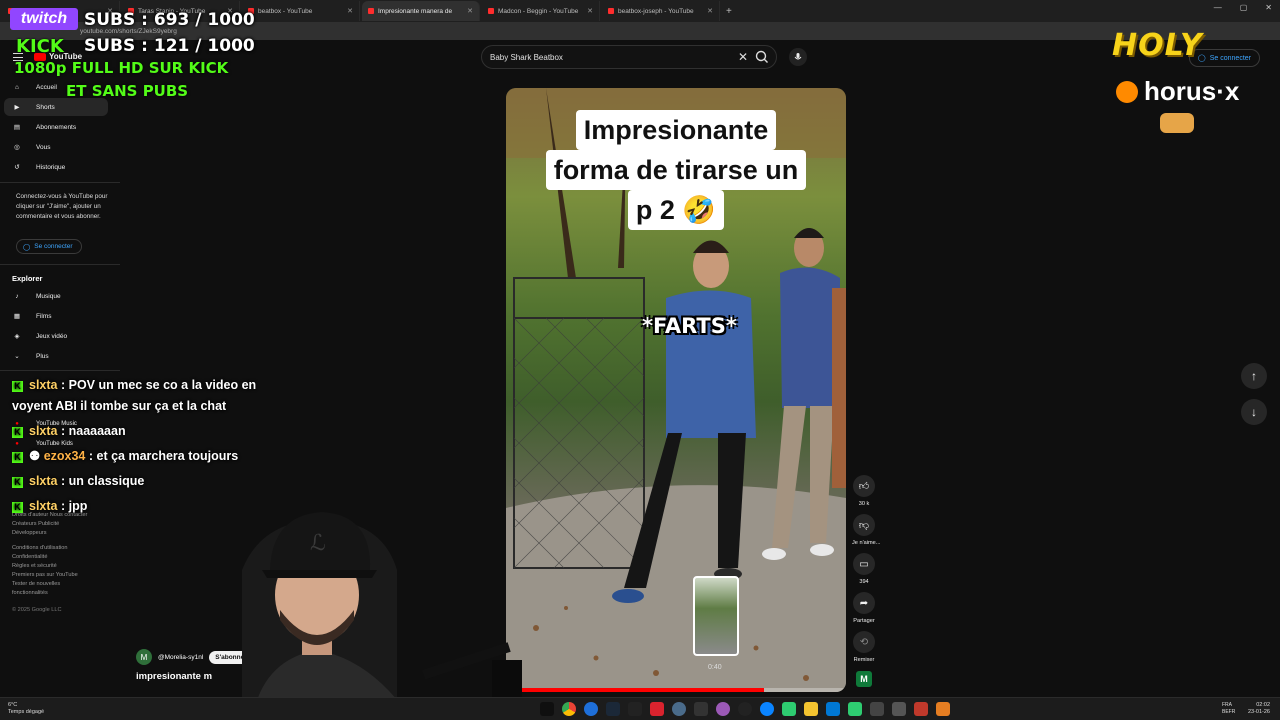 This screenshot has height=720, width=1280. What do you see at coordinates (44, 19) in the screenshot?
I see `twitch-logo: twitch` at bounding box center [44, 19].